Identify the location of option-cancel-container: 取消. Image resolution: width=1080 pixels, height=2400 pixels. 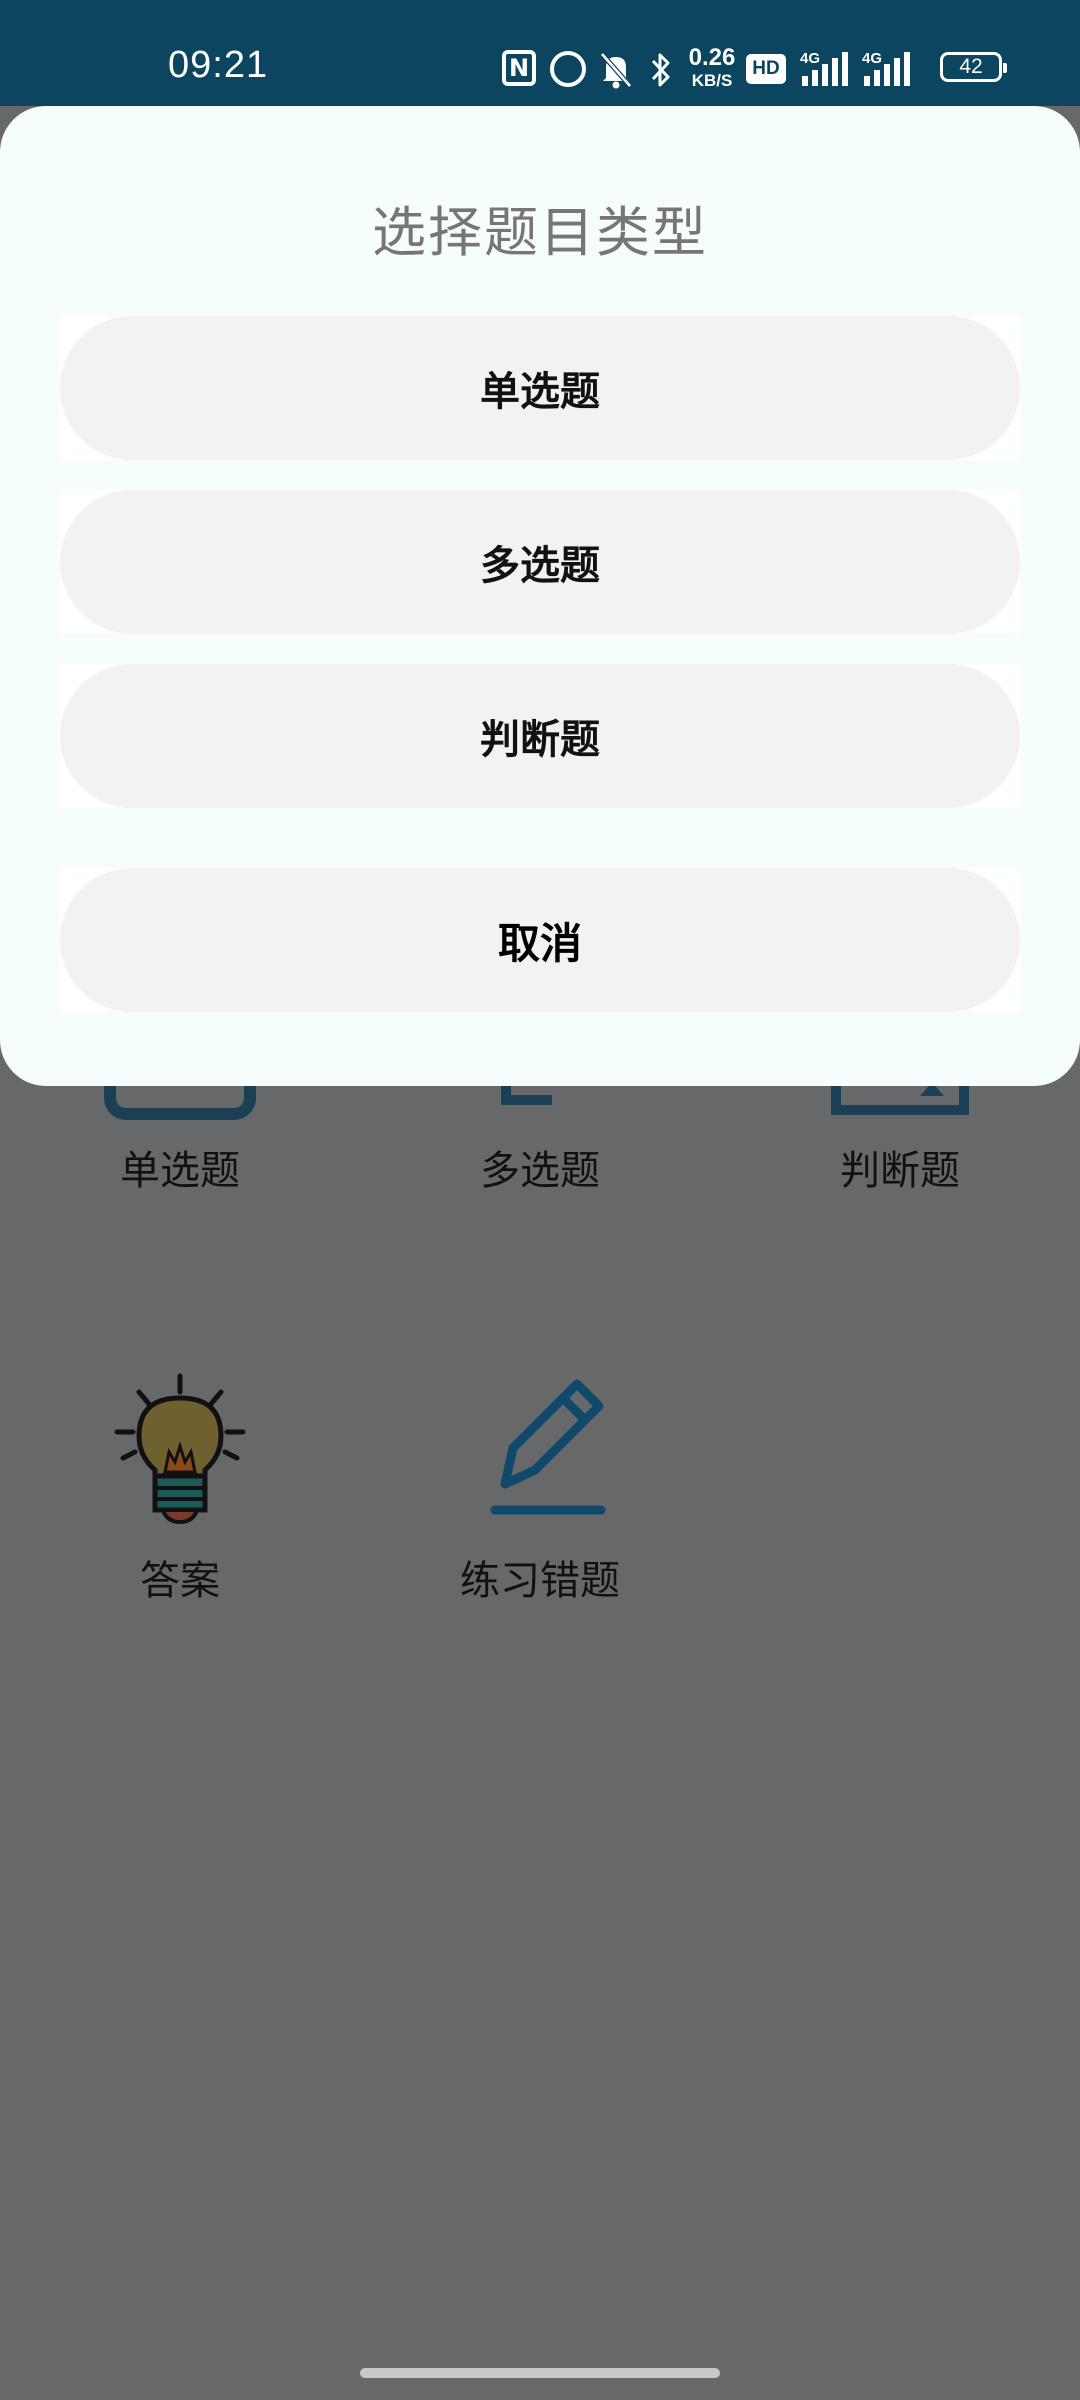
(540, 940).